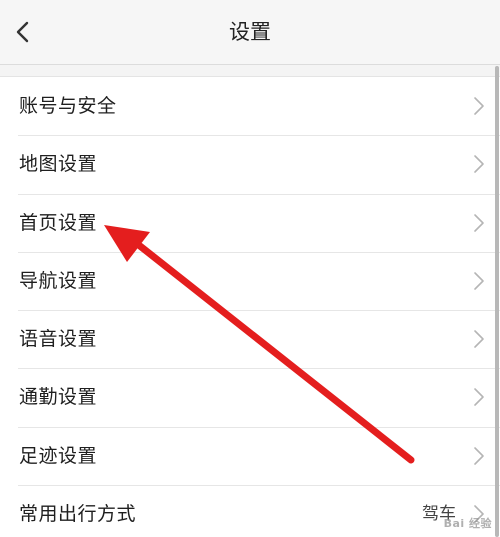 This screenshot has height=537, width=500. I want to click on settings-item-label: 导航设置, so click(58, 280).